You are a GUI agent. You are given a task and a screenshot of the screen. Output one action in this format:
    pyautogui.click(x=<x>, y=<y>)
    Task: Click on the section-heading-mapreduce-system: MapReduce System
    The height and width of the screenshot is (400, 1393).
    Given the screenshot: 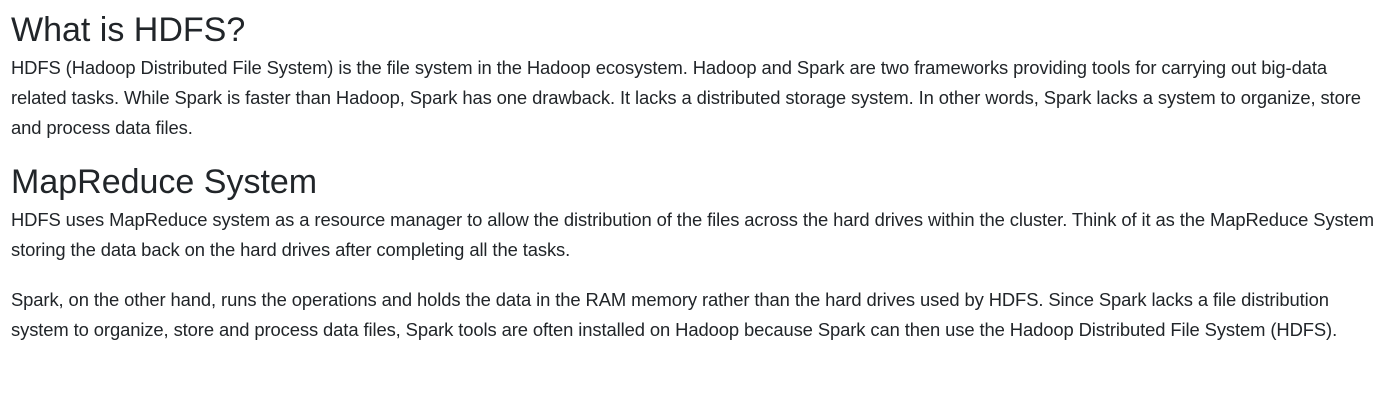 What is the action you would take?
    pyautogui.click(x=164, y=182)
    